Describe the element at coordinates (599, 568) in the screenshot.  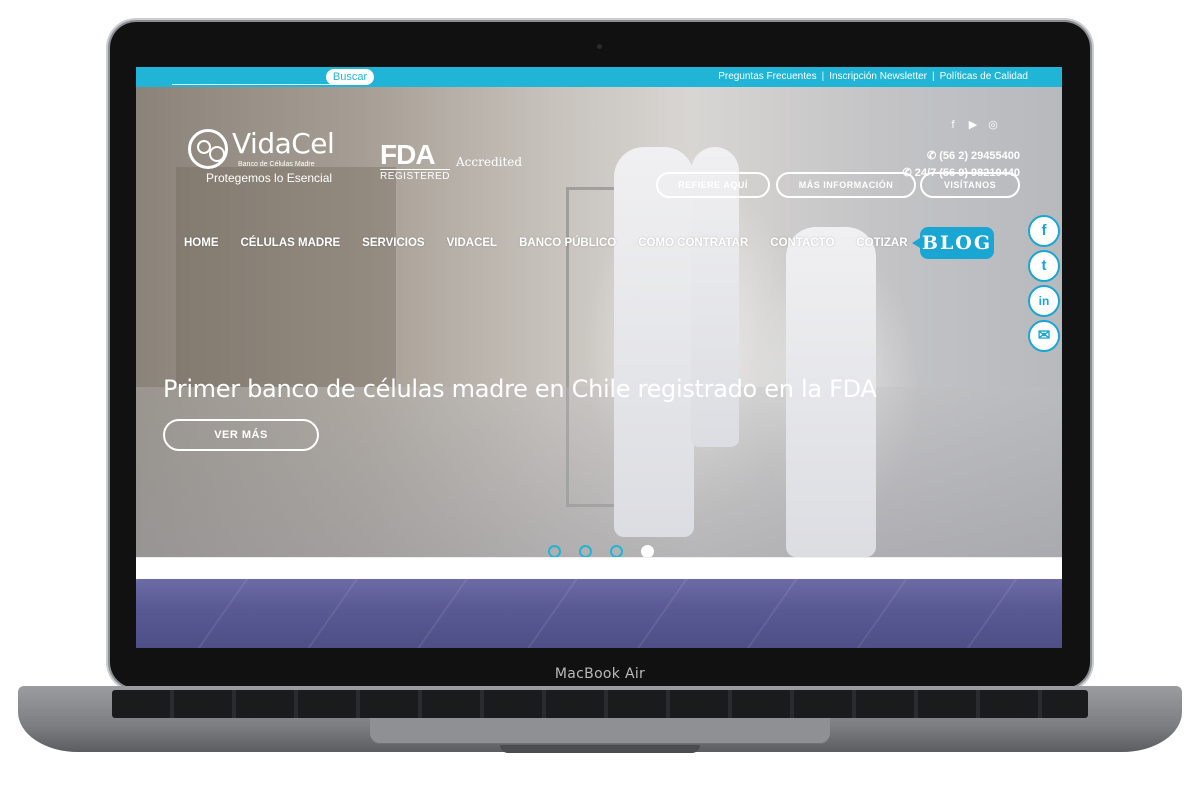
I see `section-divider` at that location.